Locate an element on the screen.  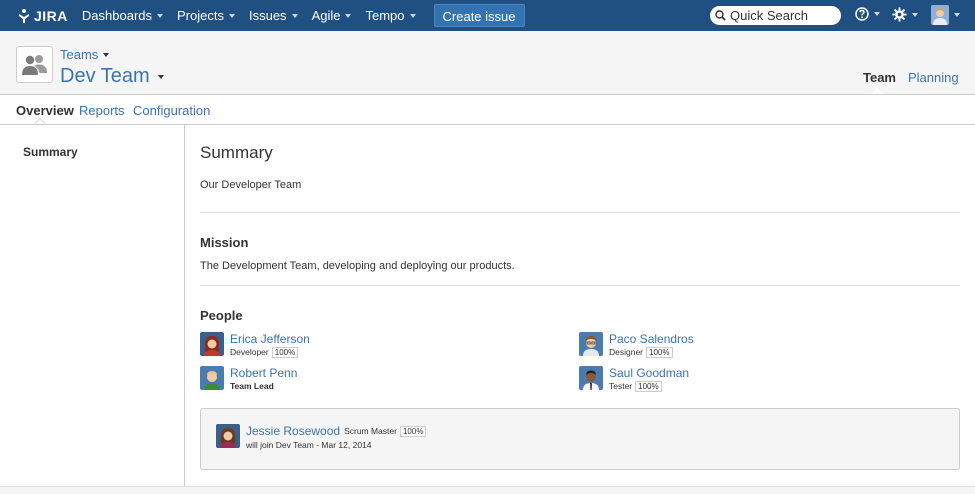
person-role: Team Lead is located at coordinates (252, 386).